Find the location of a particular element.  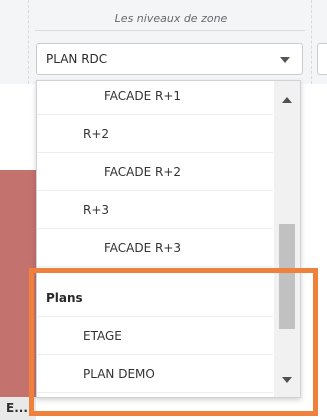

dropdown-scrollbar is located at coordinates (287, 239).